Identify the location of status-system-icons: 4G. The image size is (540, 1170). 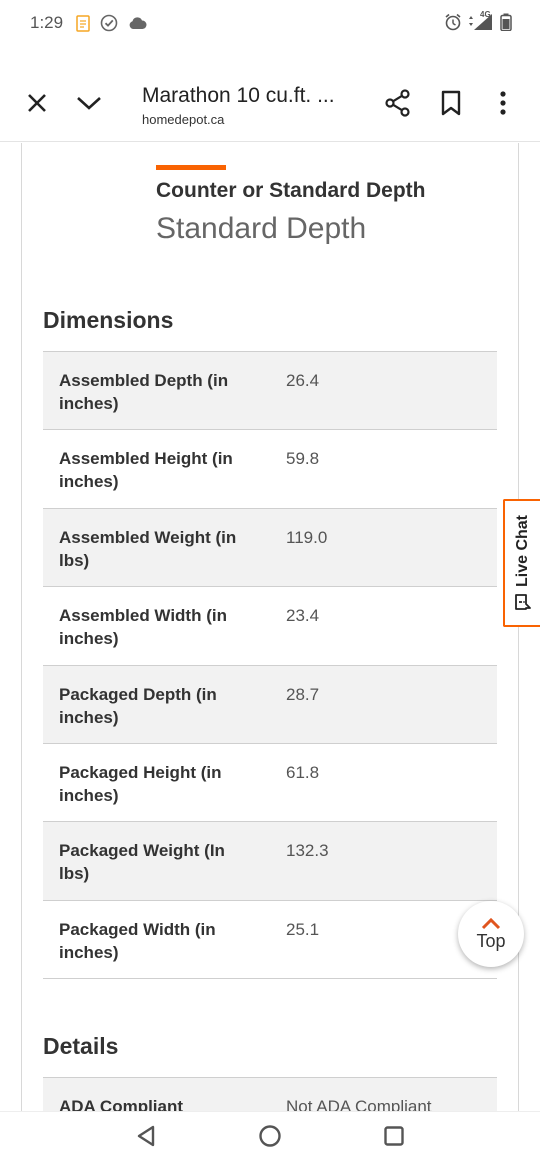
(478, 23).